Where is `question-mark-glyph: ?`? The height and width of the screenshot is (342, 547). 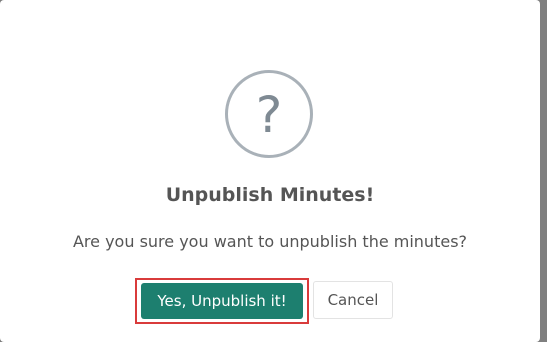
question-mark-glyph: ? is located at coordinates (269, 115).